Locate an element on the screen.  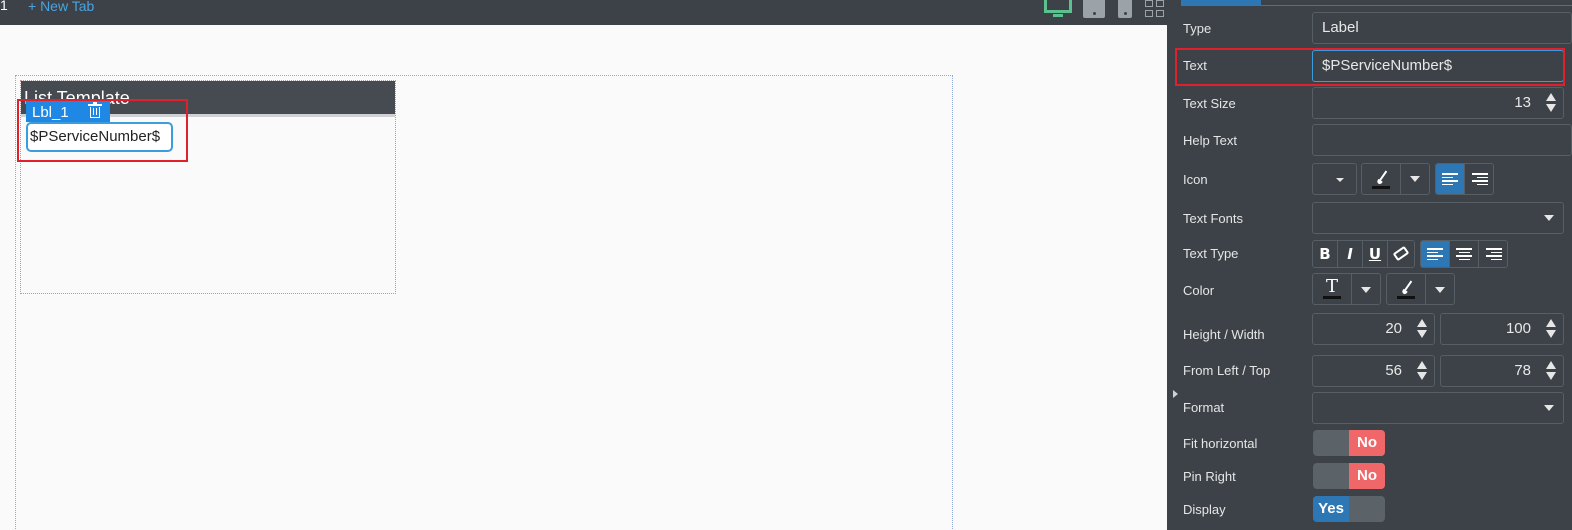
background-color-dropdown is located at coordinates (1440, 289).